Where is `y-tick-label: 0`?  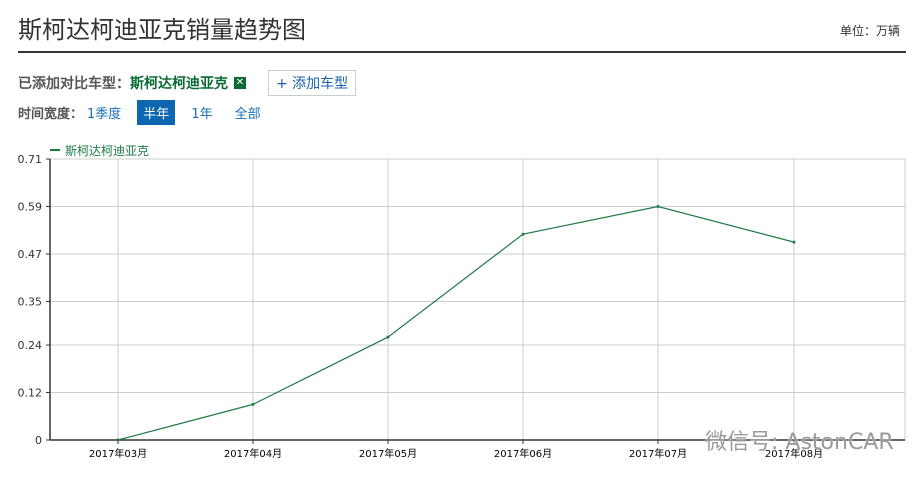 y-tick-label: 0 is located at coordinates (38, 440).